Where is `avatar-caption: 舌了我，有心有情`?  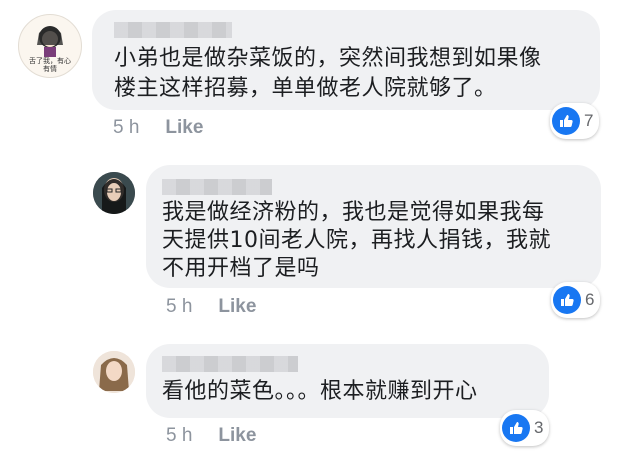
avatar-caption: 舌了我，有心有情 is located at coordinates (50, 65).